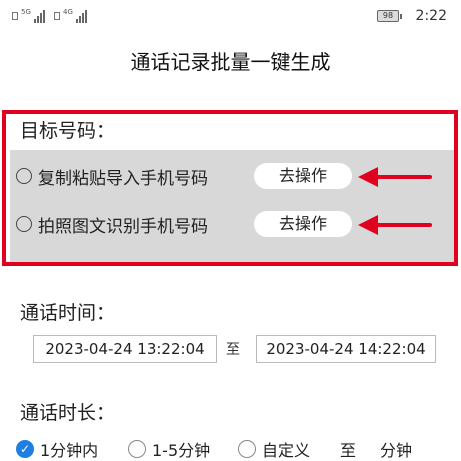 This screenshot has width=461, height=461. I want to click on end-time-field: 2023-04-24 14:22:04, so click(346, 349).